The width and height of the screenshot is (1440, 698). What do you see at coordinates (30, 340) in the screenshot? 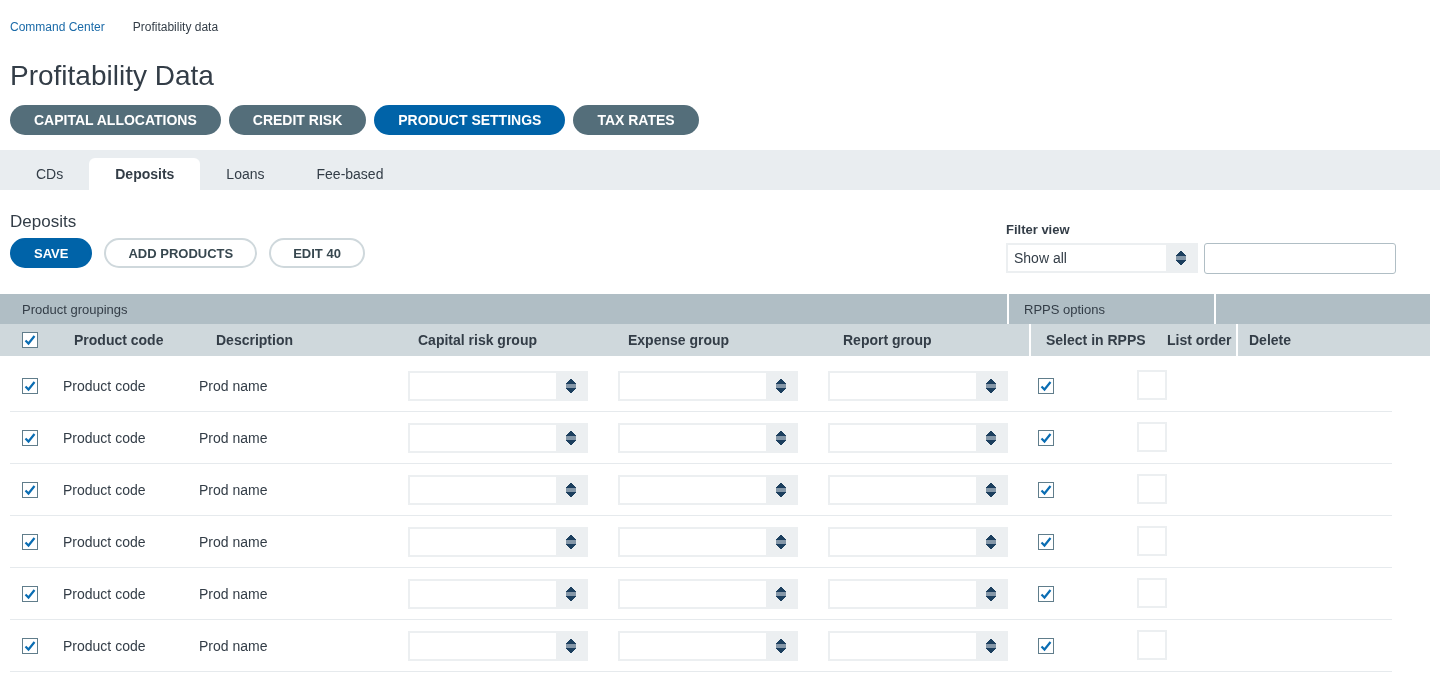
I see `select-all-checkbox` at bounding box center [30, 340].